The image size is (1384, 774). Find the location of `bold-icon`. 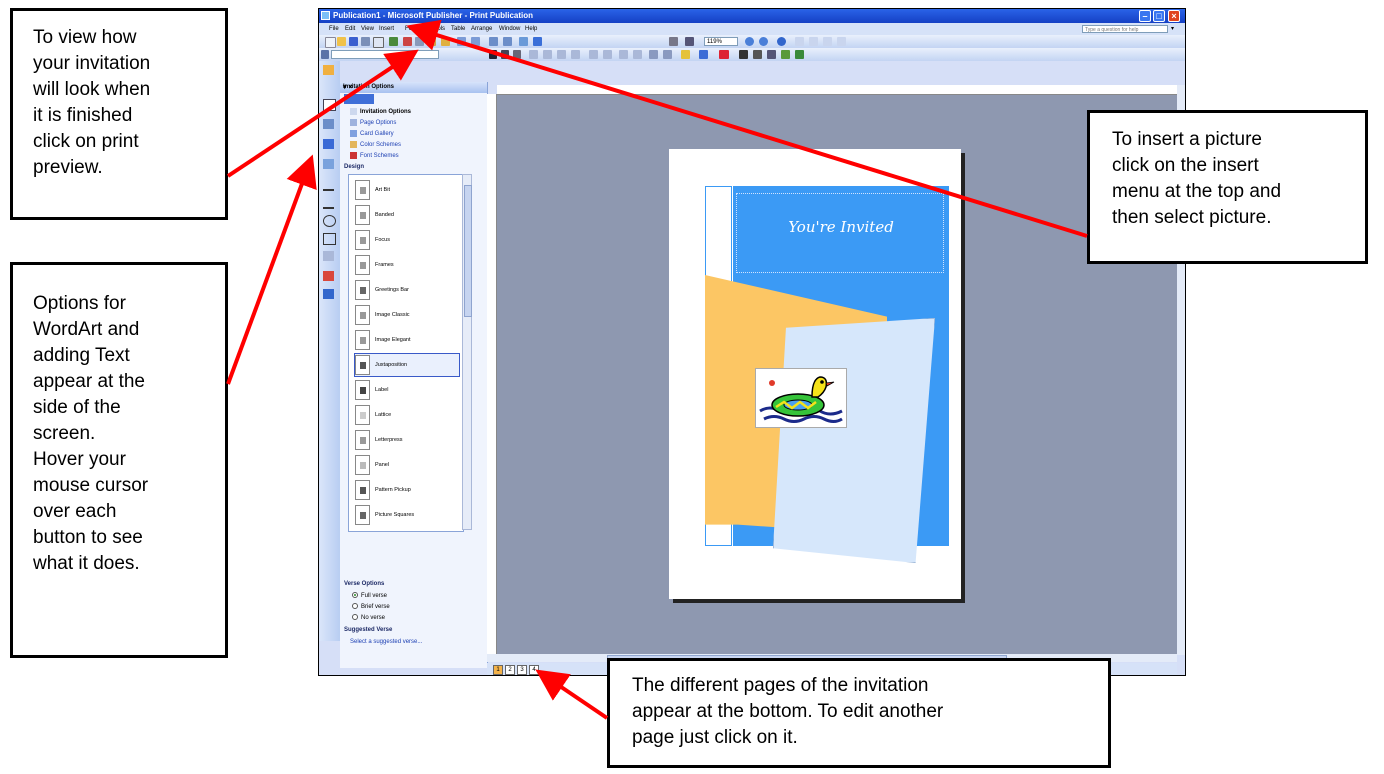

bold-icon is located at coordinates (493, 54).